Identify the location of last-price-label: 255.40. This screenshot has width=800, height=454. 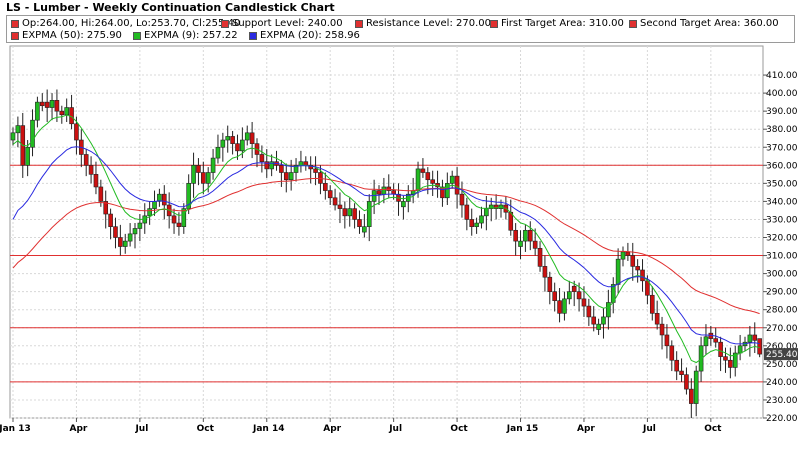
(781, 354).